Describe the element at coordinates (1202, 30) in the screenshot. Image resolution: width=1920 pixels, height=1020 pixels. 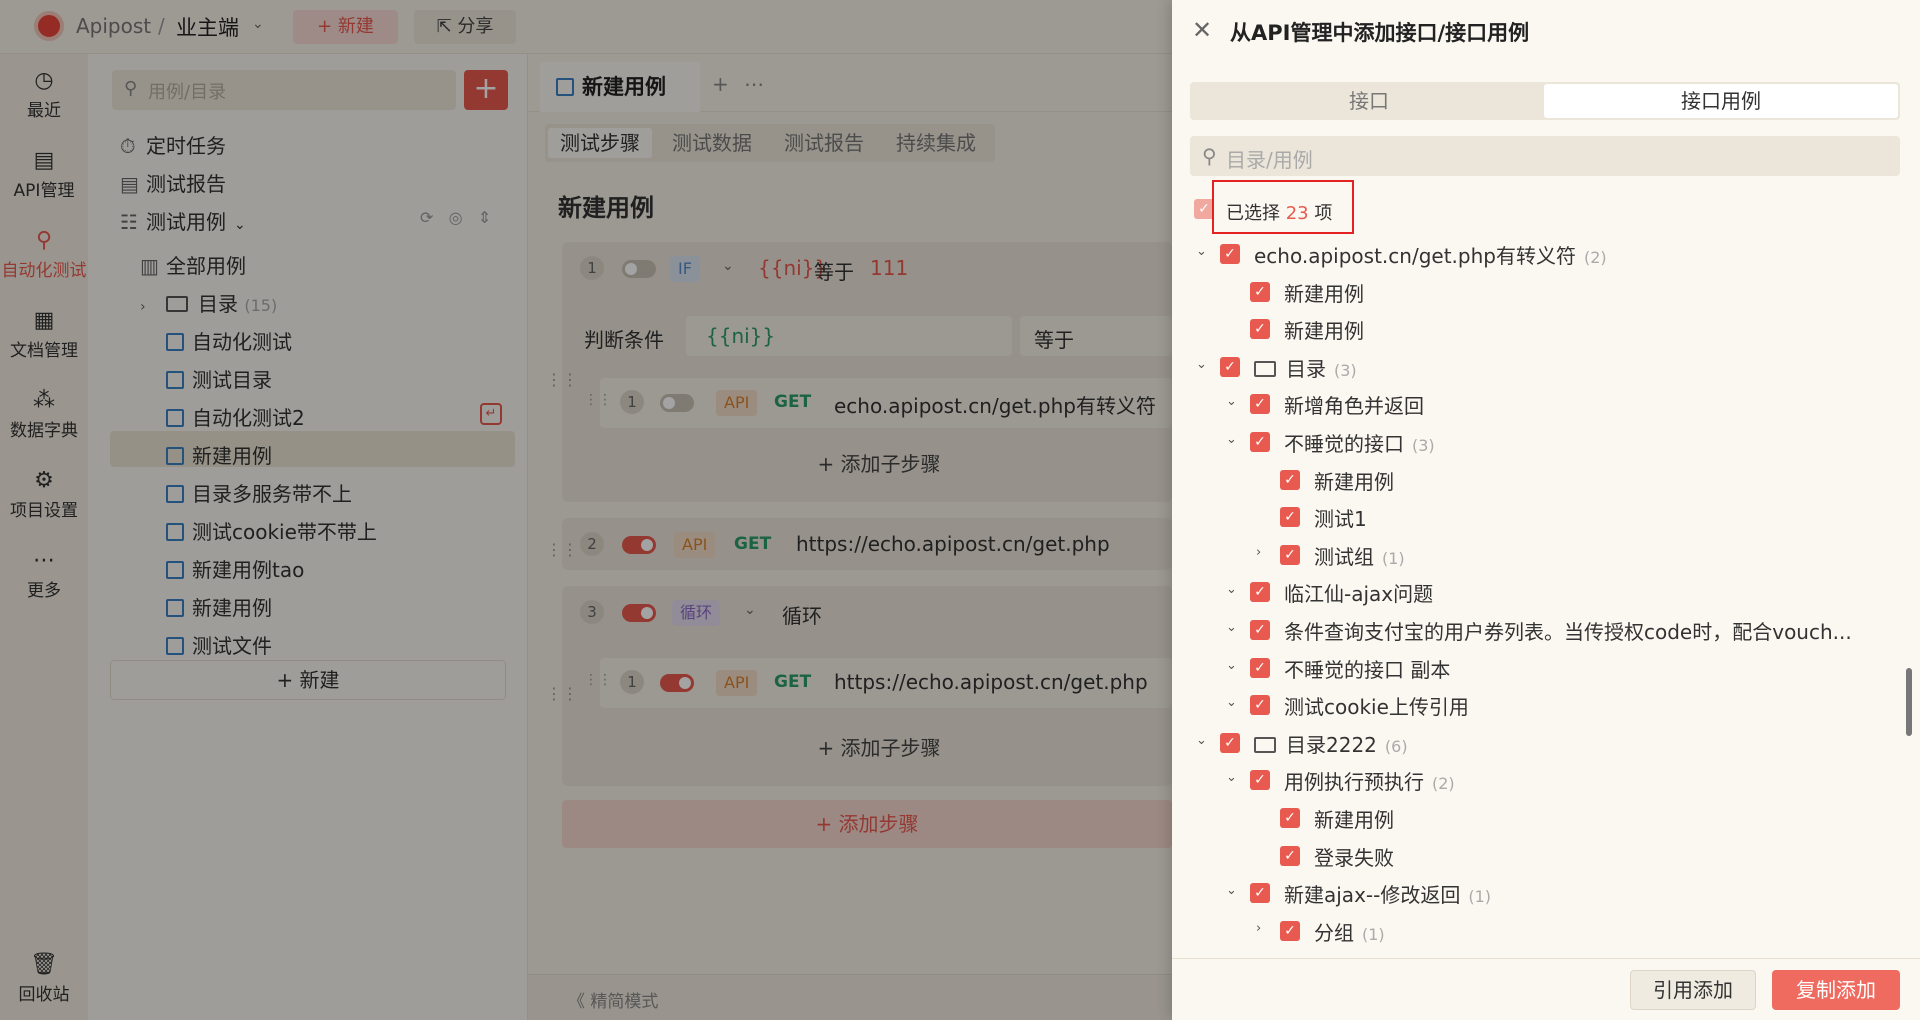
I see `close-icon: ✕` at that location.